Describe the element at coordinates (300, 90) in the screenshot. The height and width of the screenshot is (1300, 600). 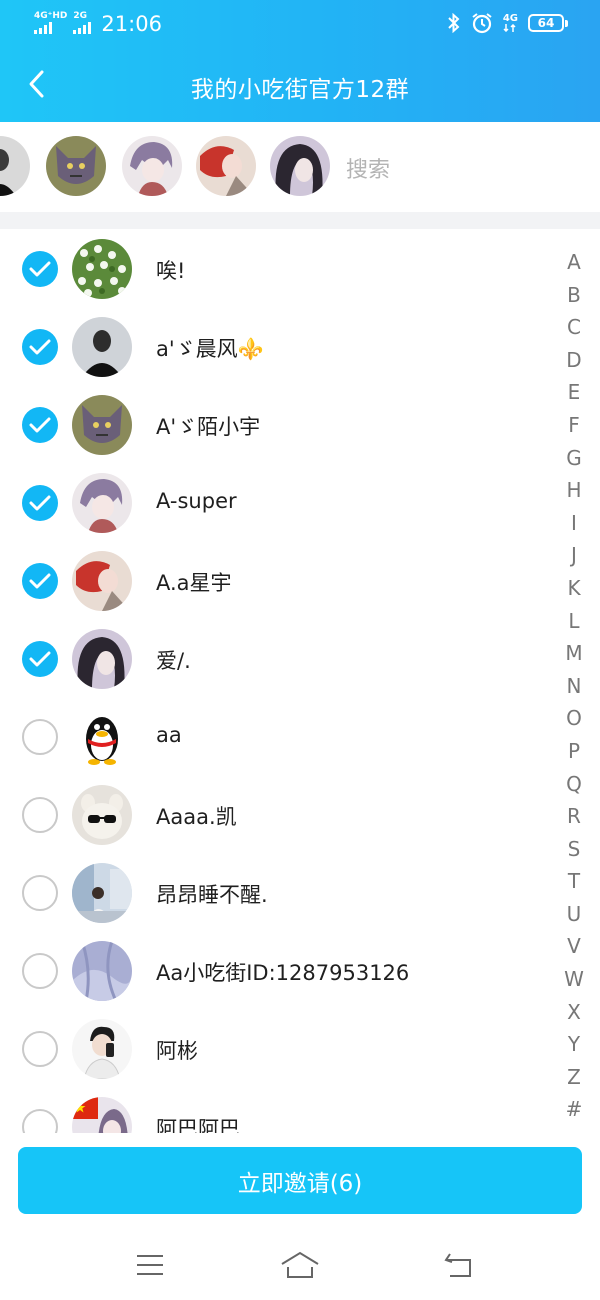
I see `page-title: 我的小吃街官方12群` at that location.